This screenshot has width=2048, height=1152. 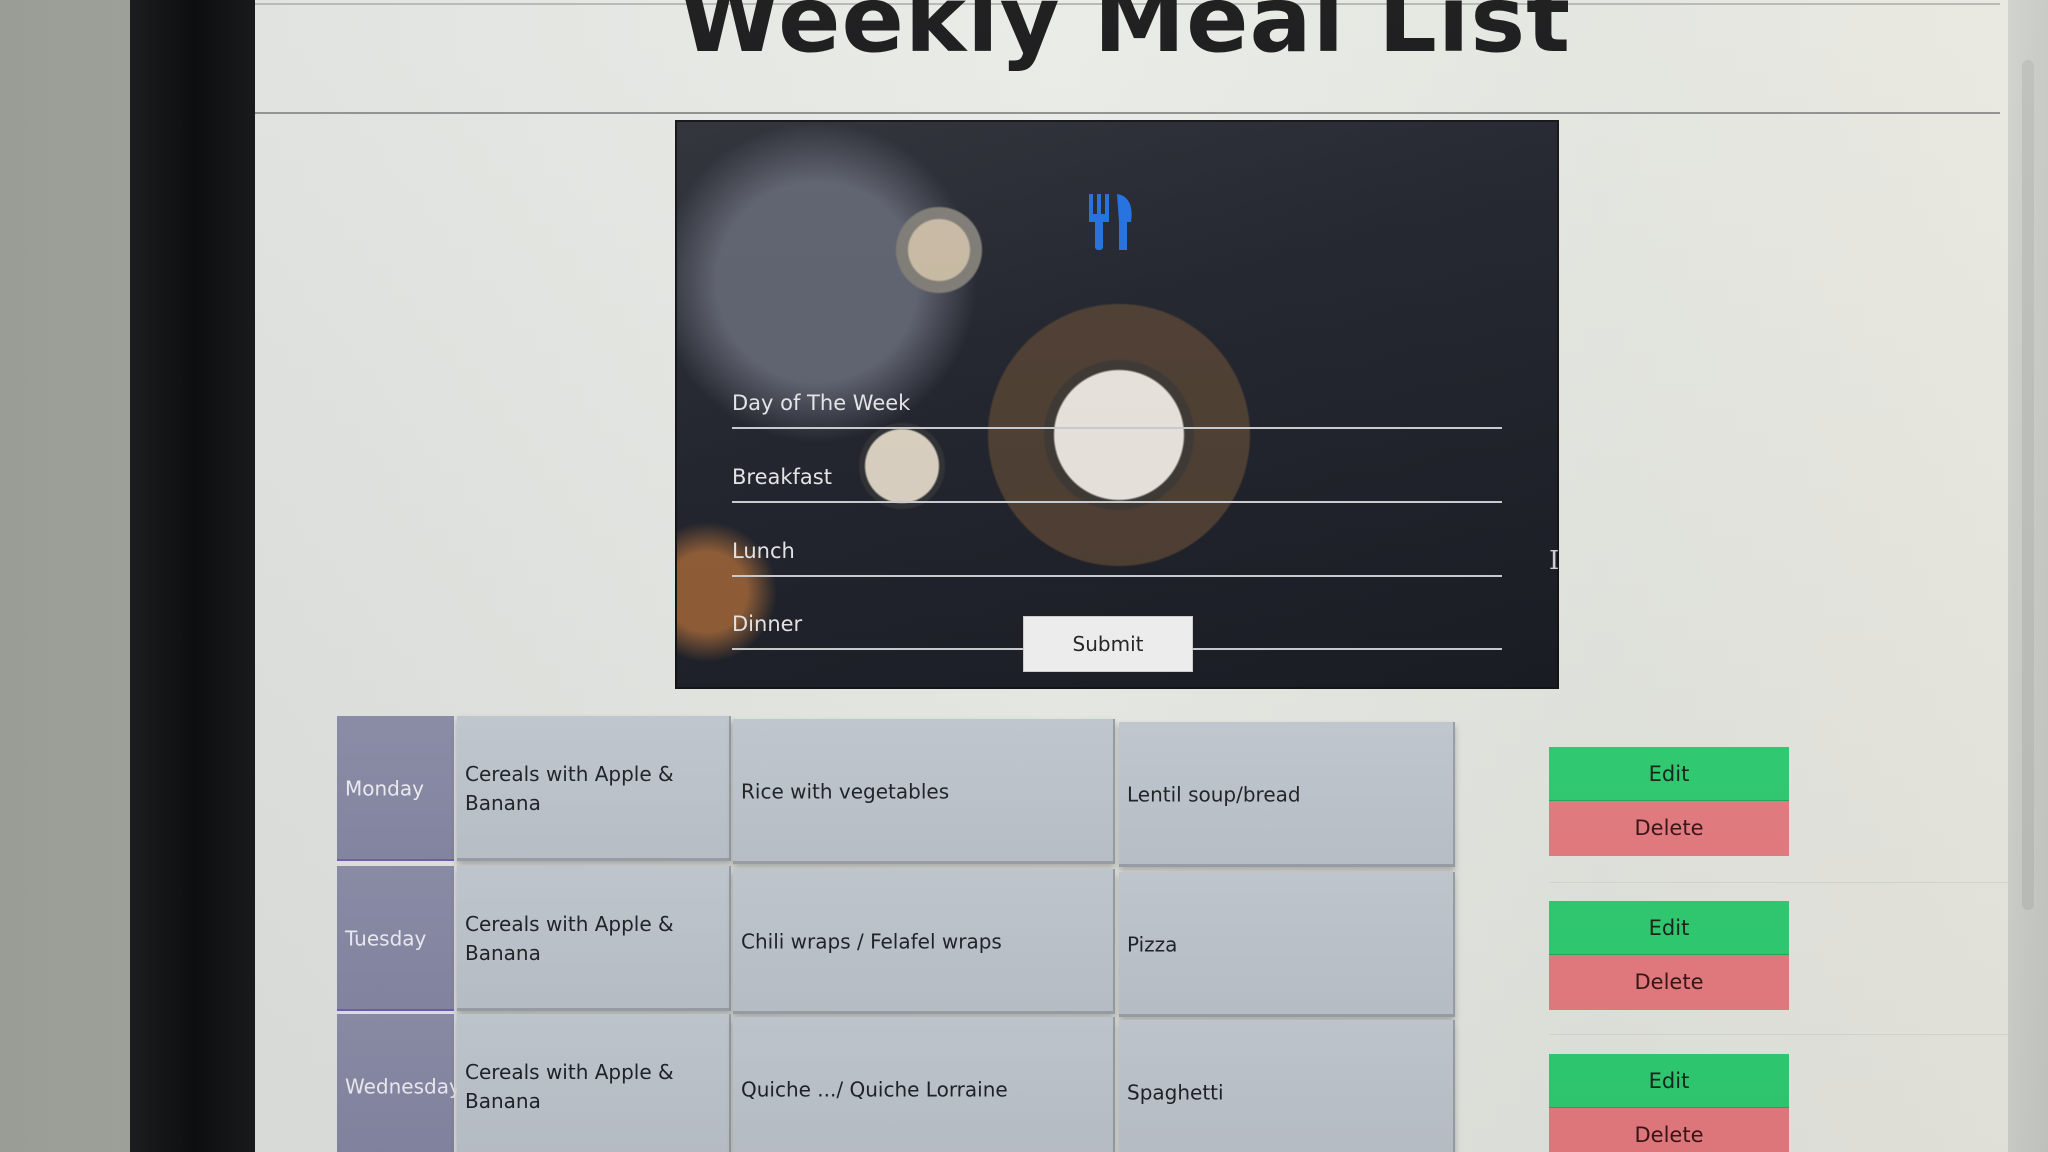 What do you see at coordinates (1117, 548) in the screenshot?
I see `lunch-field: Lunch` at bounding box center [1117, 548].